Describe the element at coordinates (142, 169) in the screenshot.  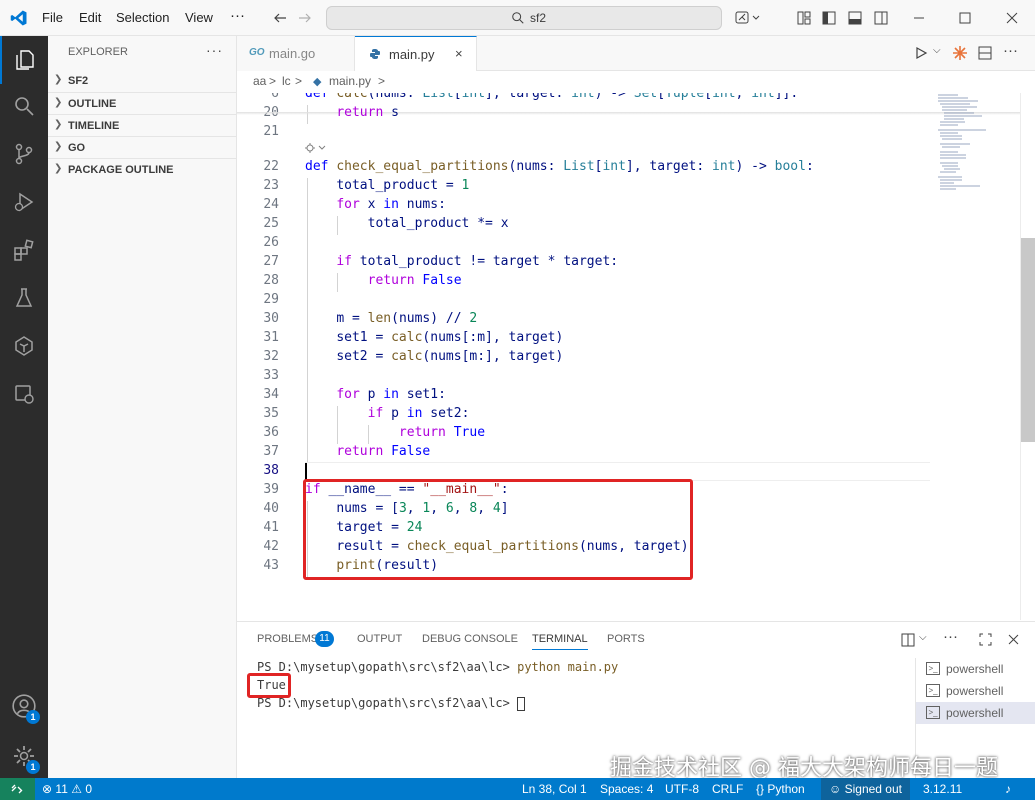
I see `section-package-outline: ❯ PACKAGE OUTLINE` at that location.